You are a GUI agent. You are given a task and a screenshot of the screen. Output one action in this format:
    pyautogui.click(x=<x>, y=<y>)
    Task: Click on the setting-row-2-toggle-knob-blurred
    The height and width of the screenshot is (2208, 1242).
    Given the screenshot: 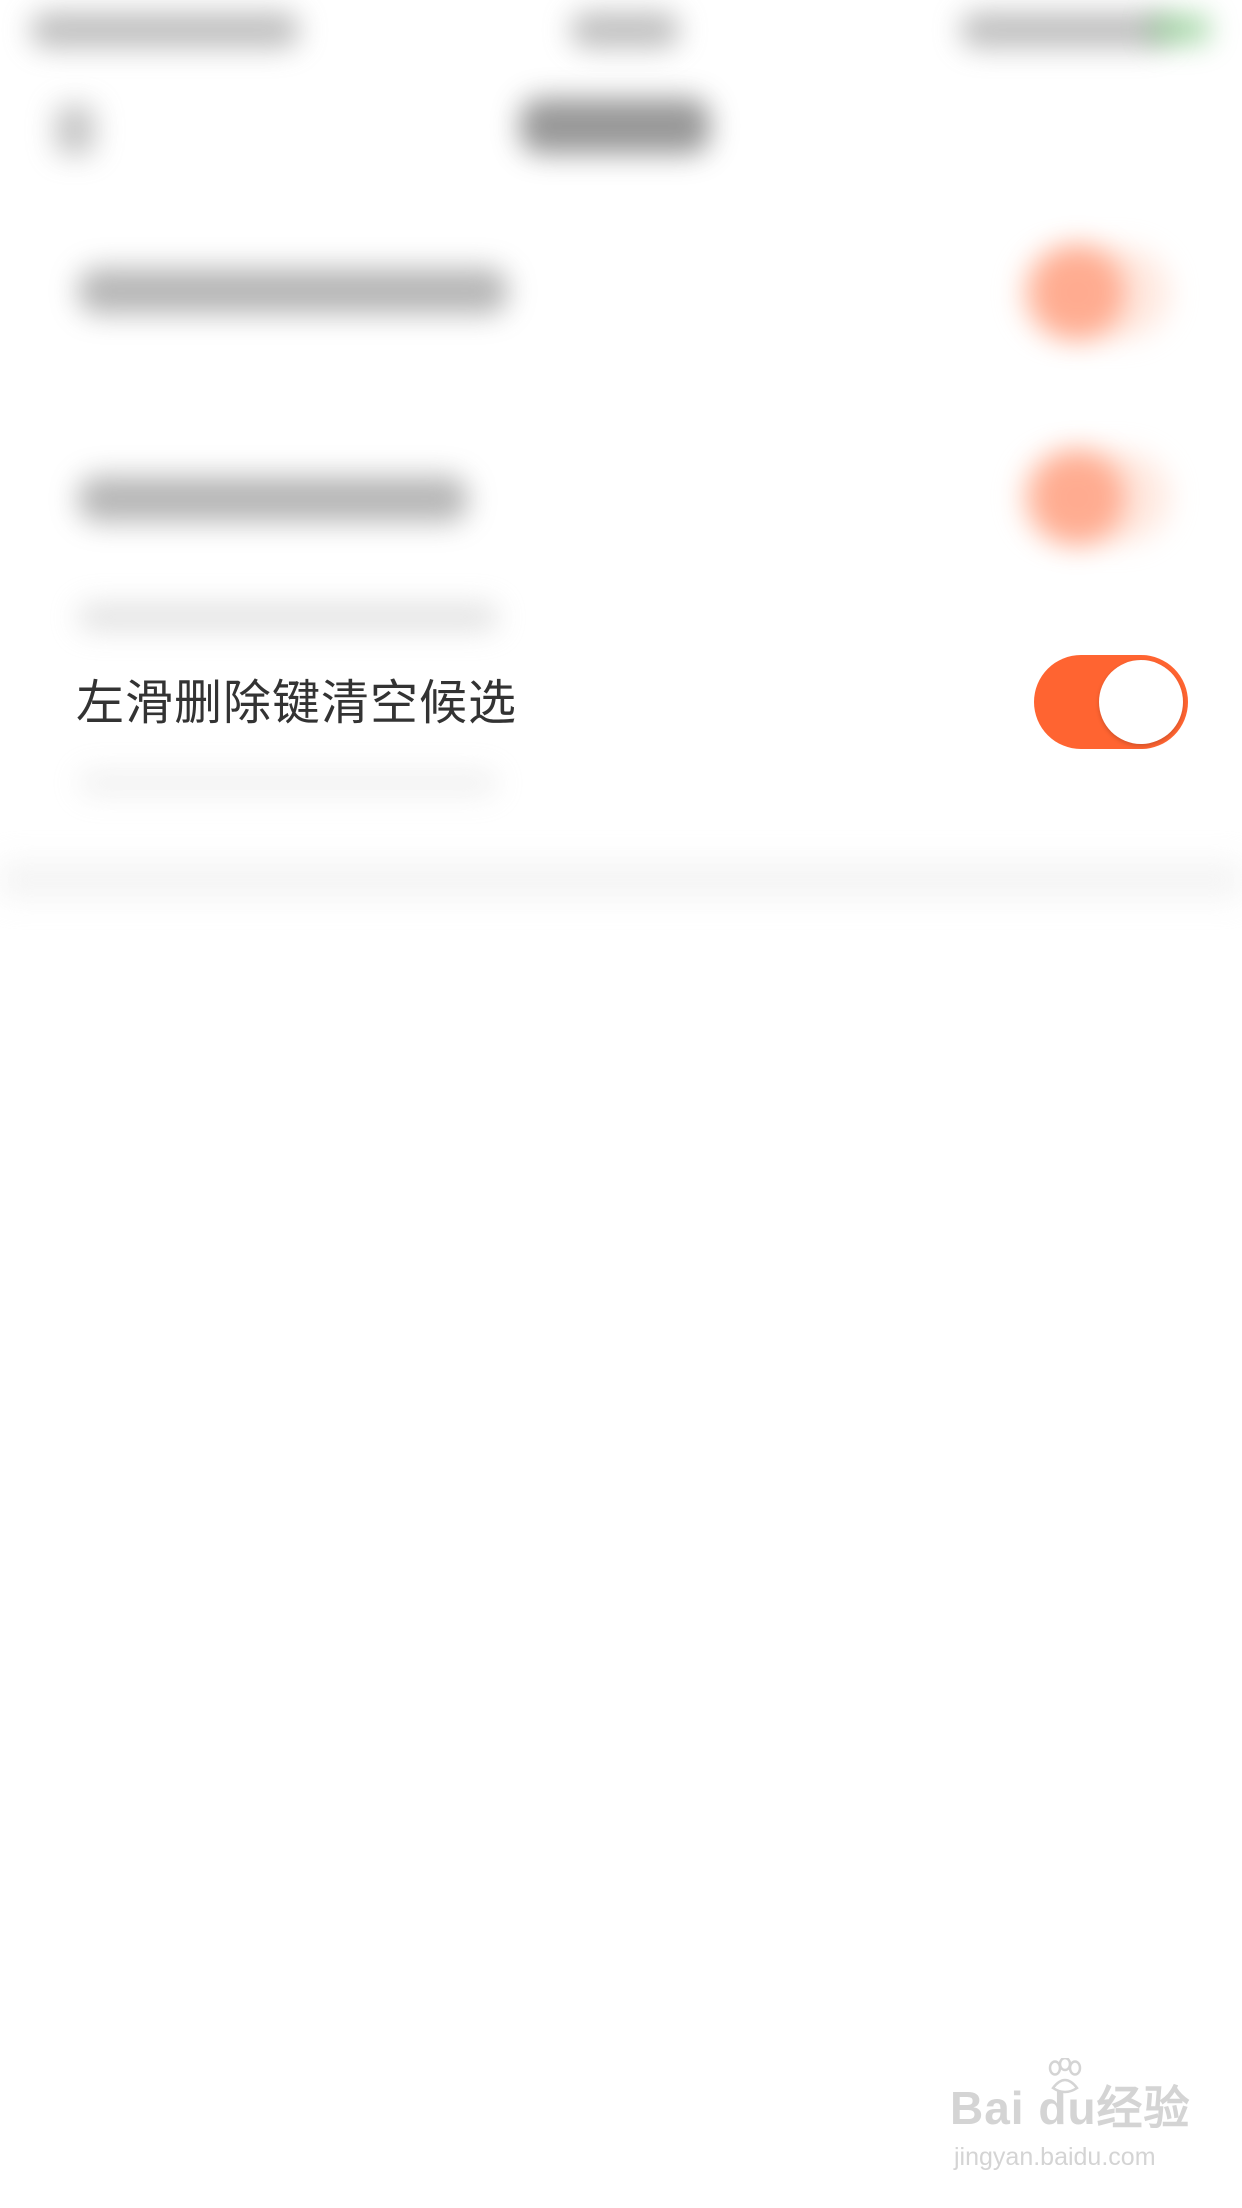 What is the action you would take?
    pyautogui.click(x=1077, y=497)
    